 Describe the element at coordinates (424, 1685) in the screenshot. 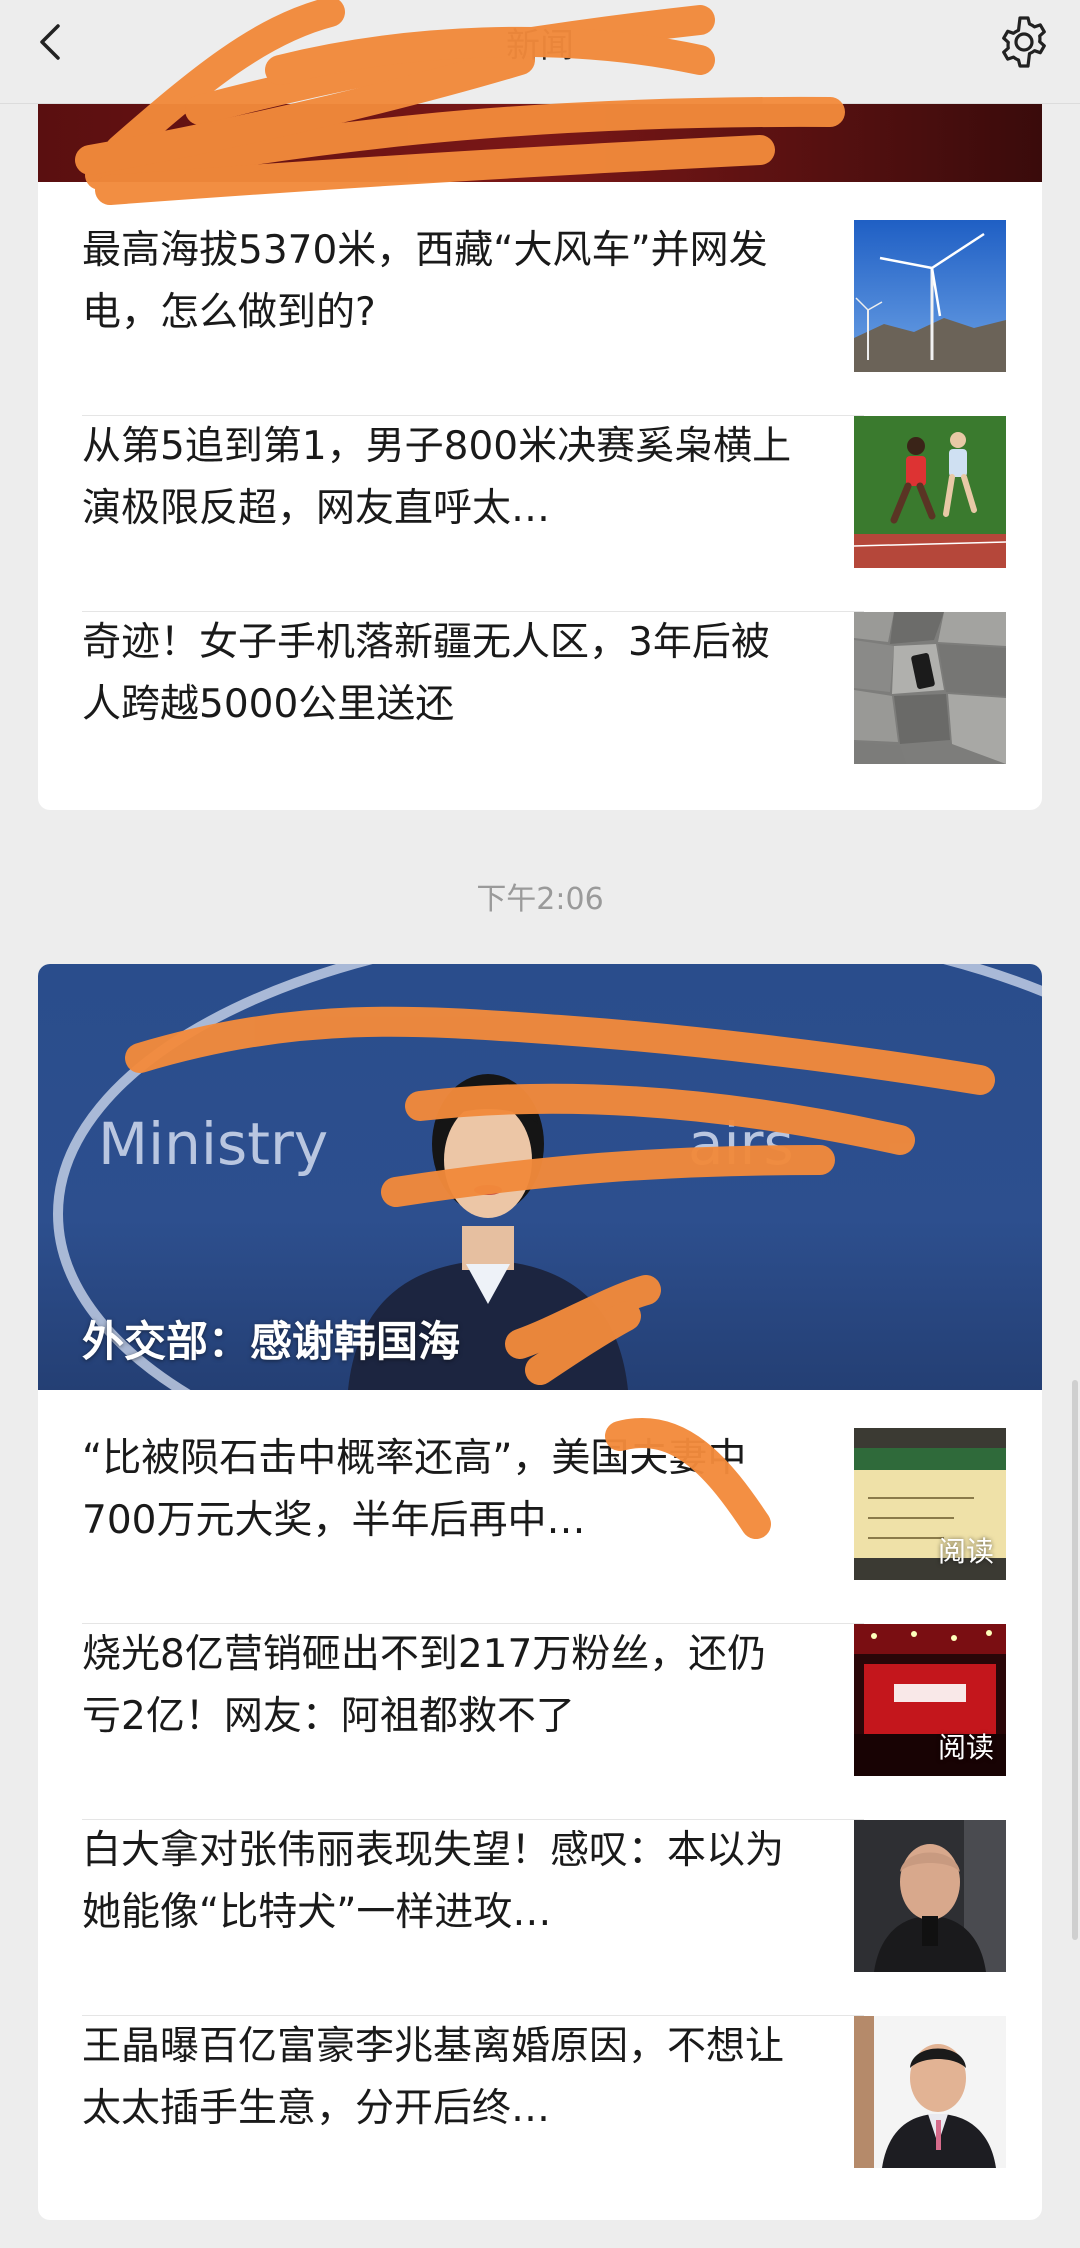

I see `news-item-title: 烧光8亿营销砸出不到217万粉丝，还仍亏2亿！网友：阿祖都救不了` at that location.